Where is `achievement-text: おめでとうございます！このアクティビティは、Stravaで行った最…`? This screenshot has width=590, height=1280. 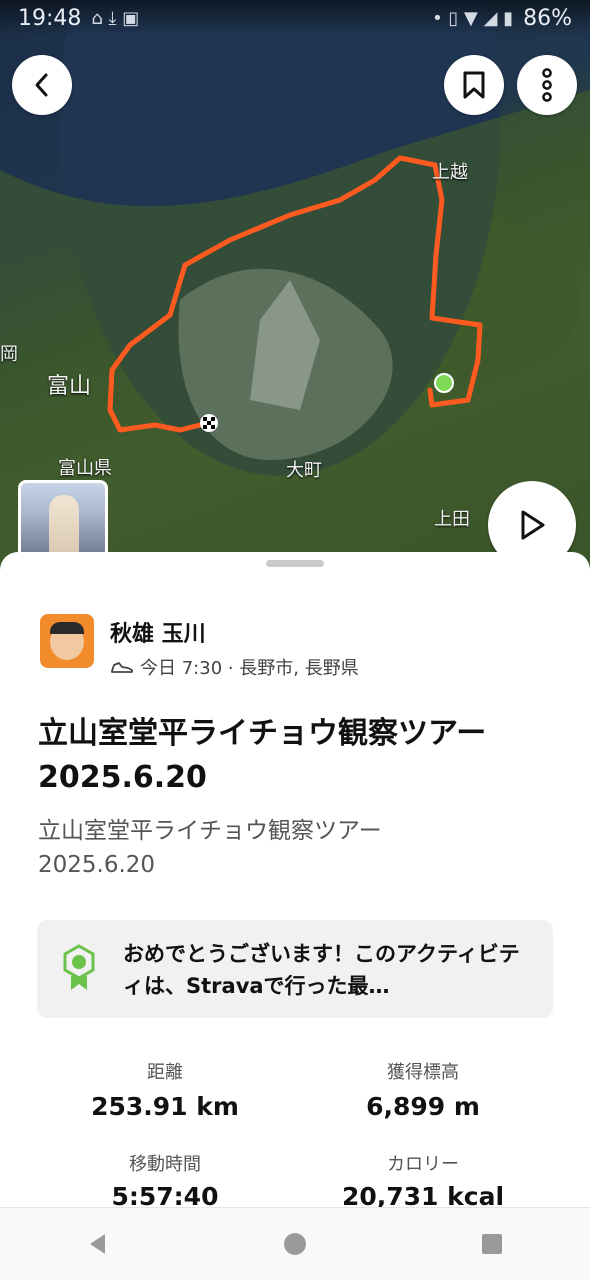 achievement-text: おめでとうございます！このアクティビティは、Stravaで行った最… is located at coordinates (321, 970).